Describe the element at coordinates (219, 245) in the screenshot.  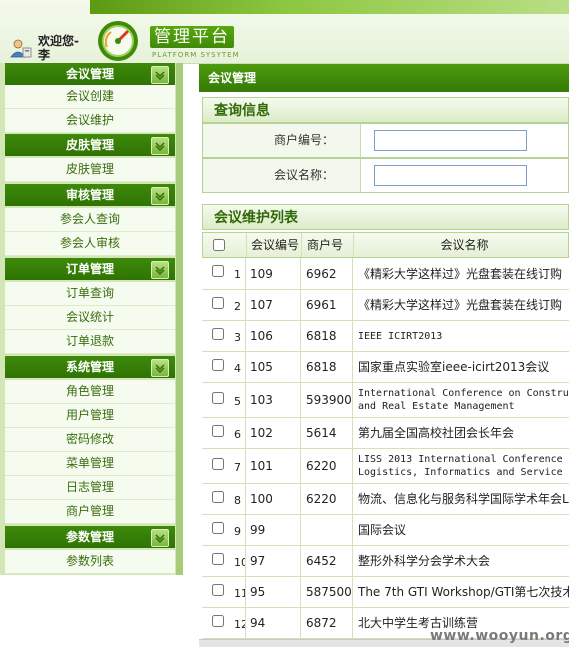
I see `select-all-checkbox` at that location.